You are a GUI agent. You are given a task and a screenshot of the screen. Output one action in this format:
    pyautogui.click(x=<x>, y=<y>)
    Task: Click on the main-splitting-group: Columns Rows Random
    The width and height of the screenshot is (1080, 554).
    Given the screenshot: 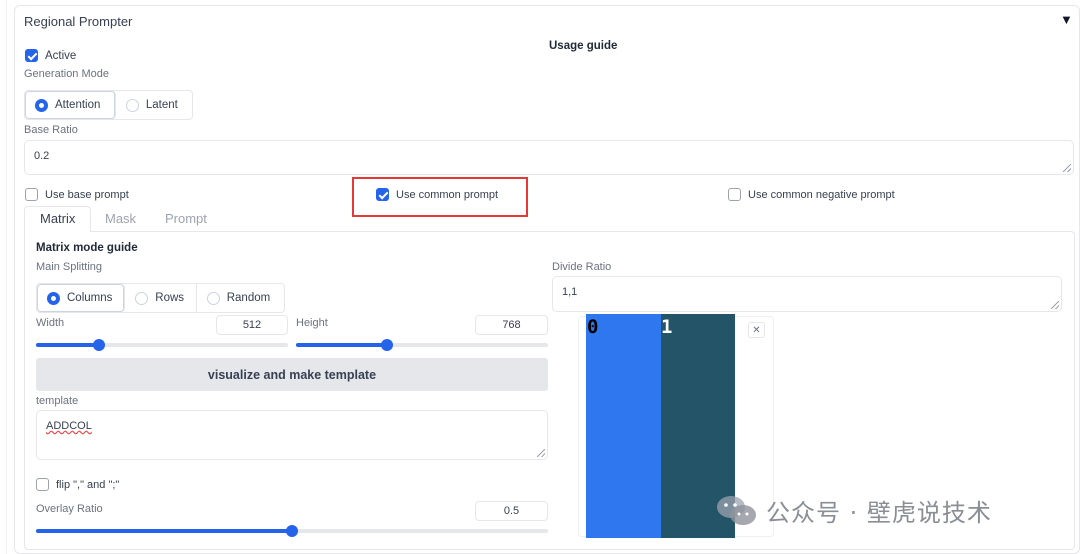 What is the action you would take?
    pyautogui.click(x=160, y=298)
    